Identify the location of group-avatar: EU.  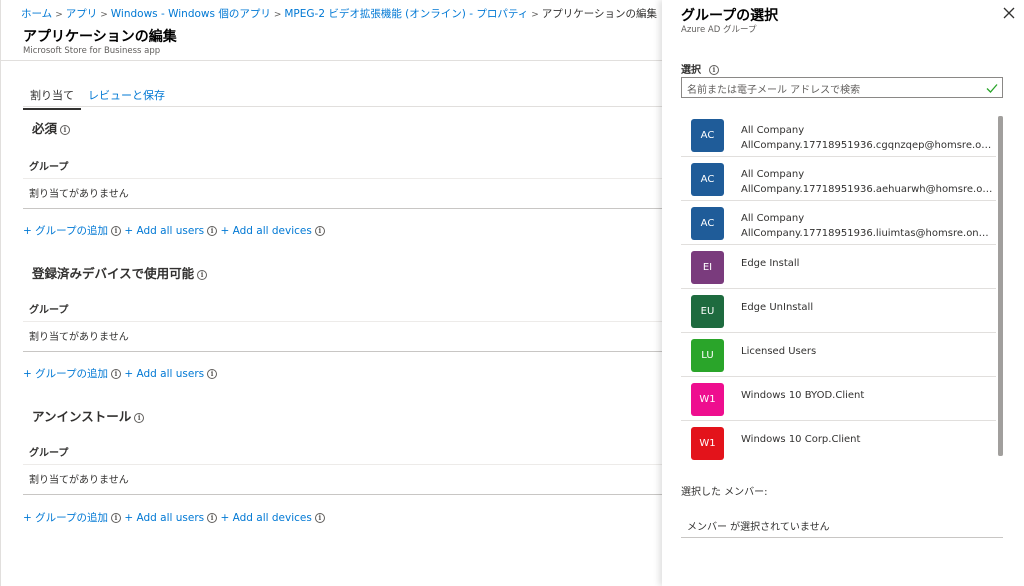
(707, 311).